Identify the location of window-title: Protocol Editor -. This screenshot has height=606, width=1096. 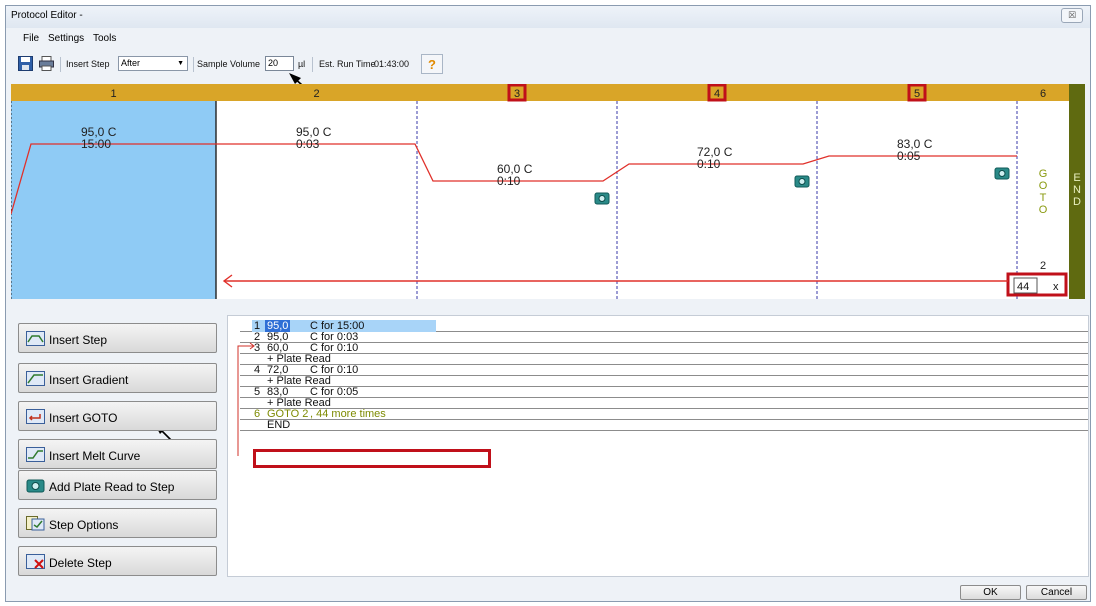
(47, 15).